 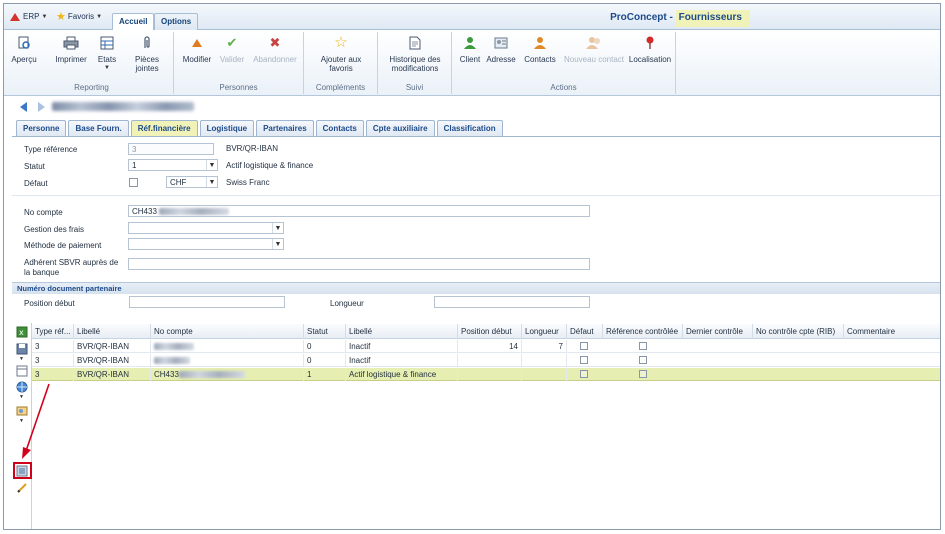 I want to click on abandonner-button: ✖ Abandonner, so click(x=275, y=49).